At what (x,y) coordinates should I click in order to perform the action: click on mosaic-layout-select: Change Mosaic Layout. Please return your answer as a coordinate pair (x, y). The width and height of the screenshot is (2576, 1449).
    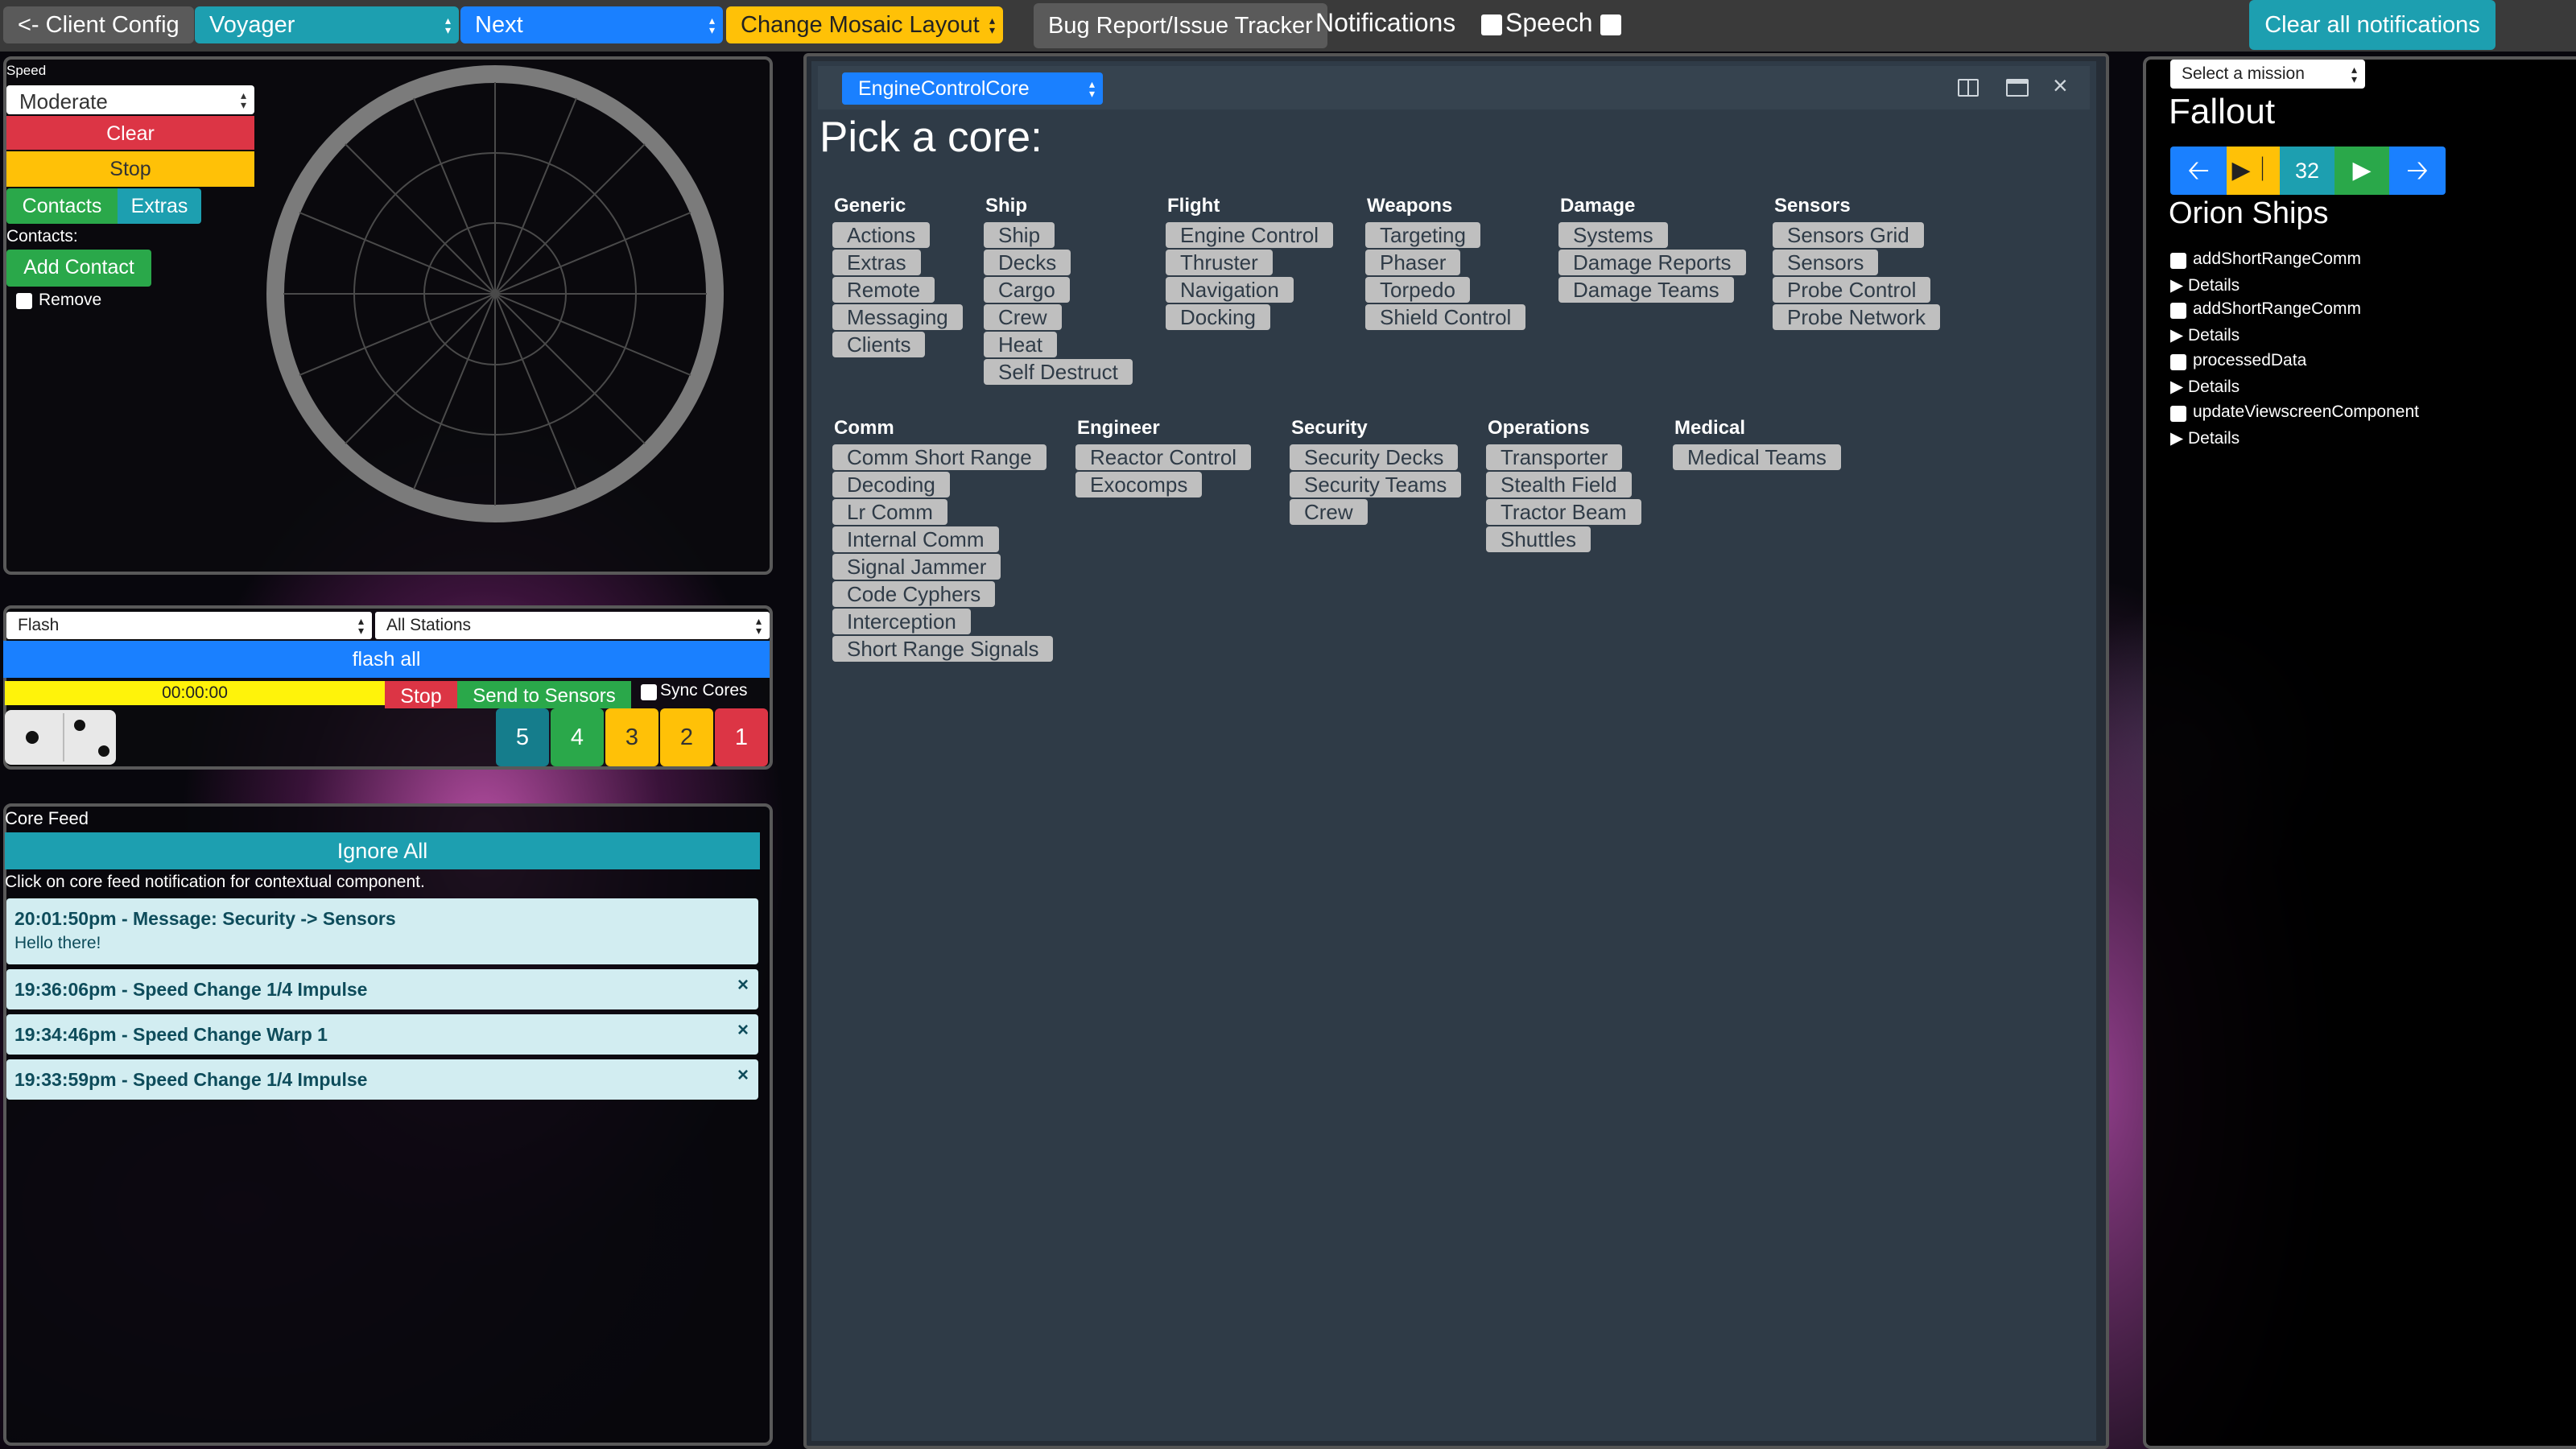
    Looking at the image, I should click on (864, 24).